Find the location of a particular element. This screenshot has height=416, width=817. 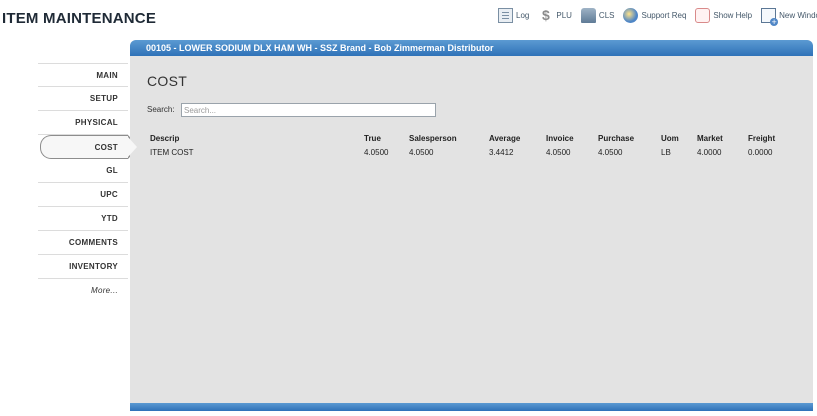

show-help-button: Show Help is located at coordinates (724, 15).